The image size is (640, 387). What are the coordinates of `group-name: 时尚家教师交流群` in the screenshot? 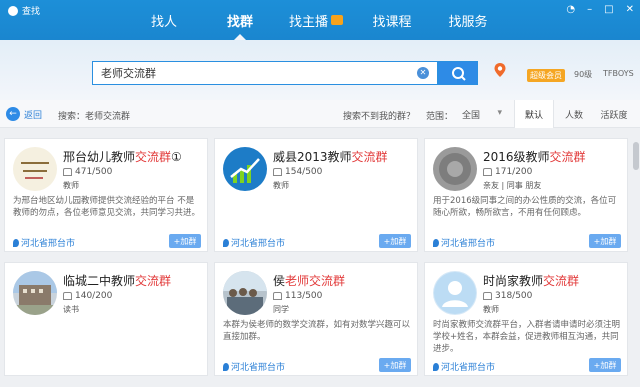 It's located at (531, 280).